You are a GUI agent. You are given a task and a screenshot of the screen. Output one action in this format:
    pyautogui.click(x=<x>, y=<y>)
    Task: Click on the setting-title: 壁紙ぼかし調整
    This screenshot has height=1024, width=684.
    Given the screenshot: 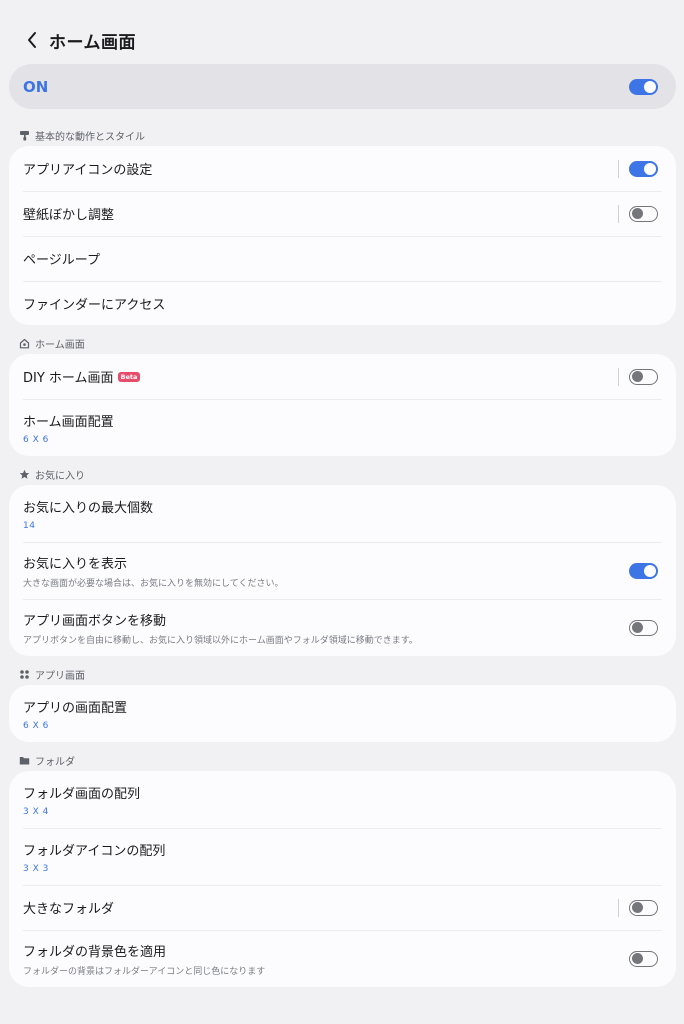 What is the action you would take?
    pyautogui.click(x=69, y=215)
    